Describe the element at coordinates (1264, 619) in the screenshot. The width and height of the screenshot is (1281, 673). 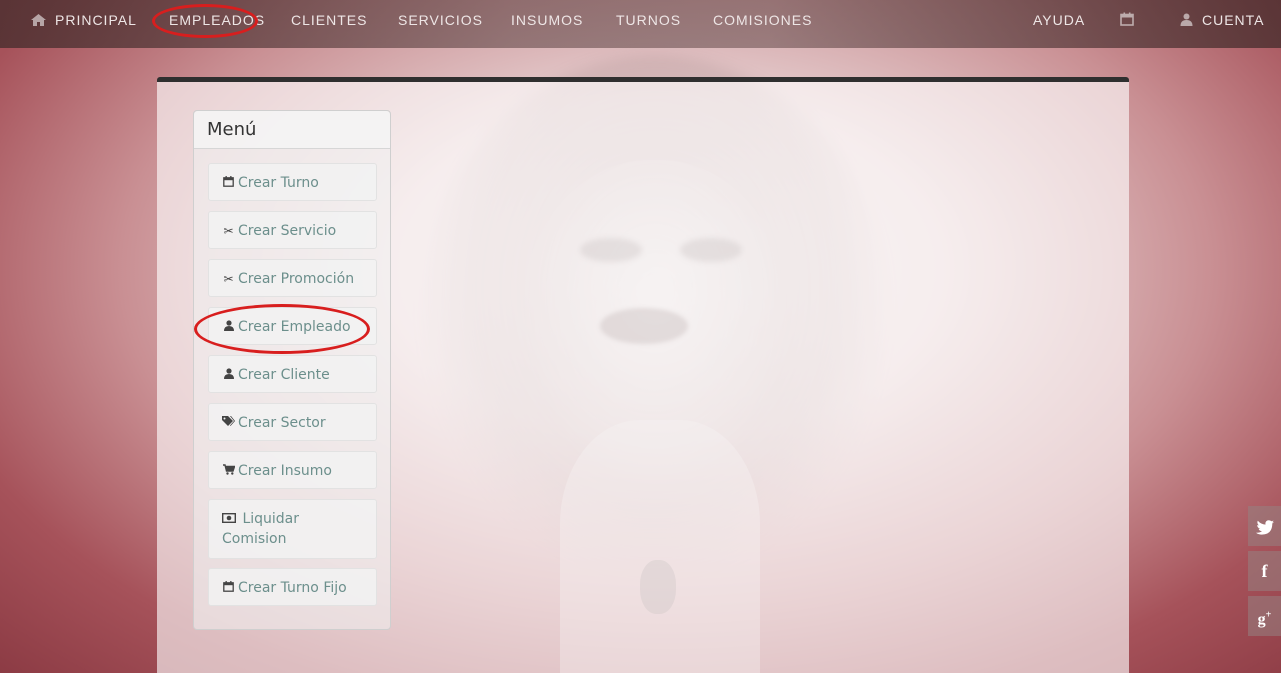
I see `google-plus-icon: g+` at that location.